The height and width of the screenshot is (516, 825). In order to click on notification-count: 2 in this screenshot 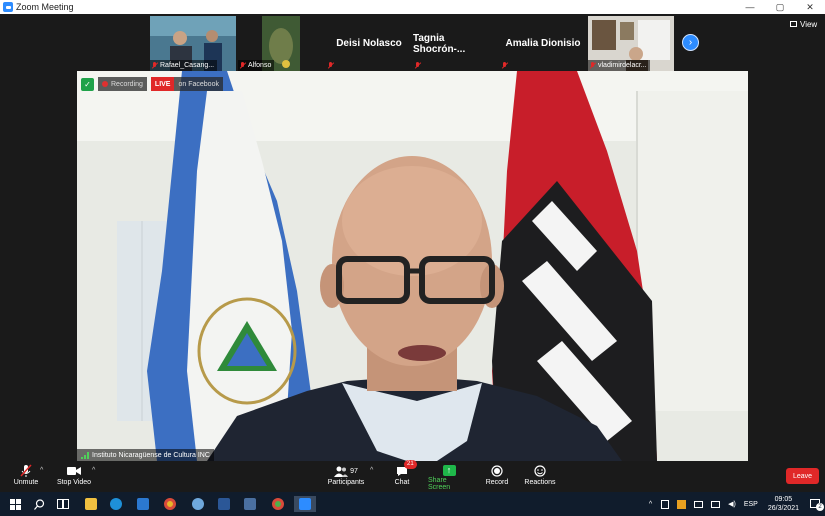, I will do `click(820, 507)`.